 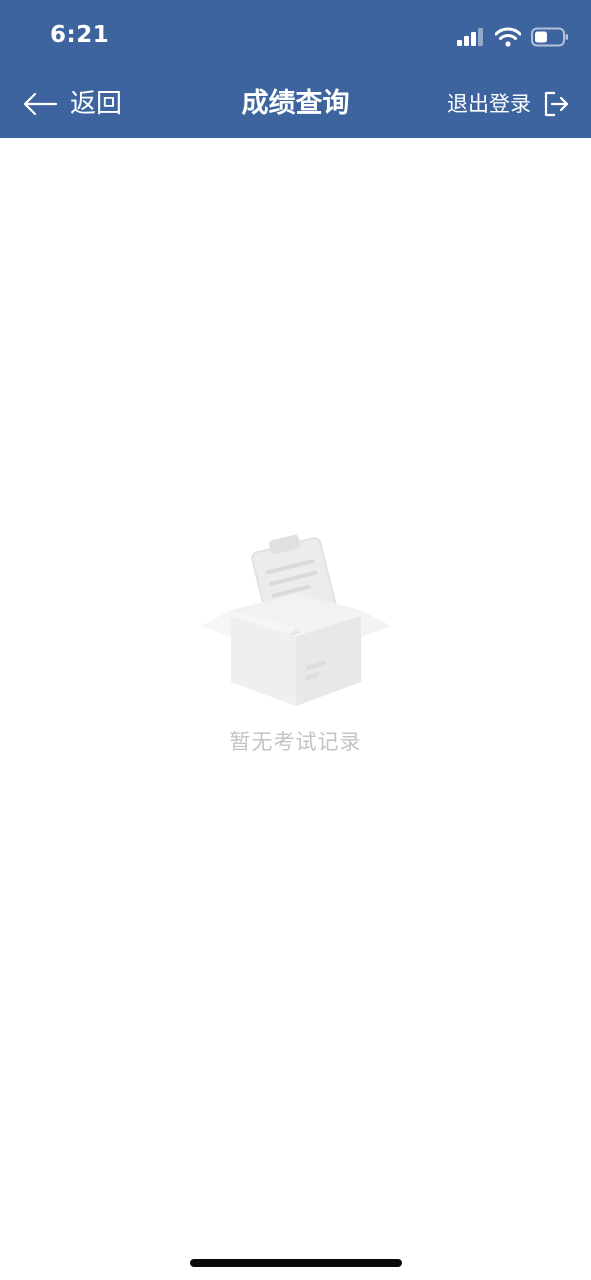 I want to click on back-button: 返回, so click(x=72, y=104).